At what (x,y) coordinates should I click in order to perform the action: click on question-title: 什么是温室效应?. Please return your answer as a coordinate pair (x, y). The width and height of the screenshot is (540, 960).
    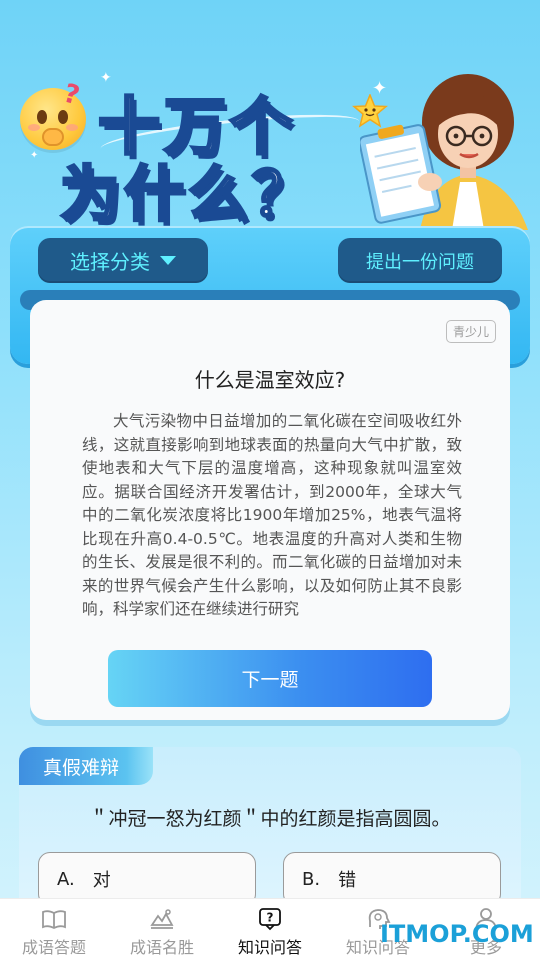
    Looking at the image, I should click on (270, 380).